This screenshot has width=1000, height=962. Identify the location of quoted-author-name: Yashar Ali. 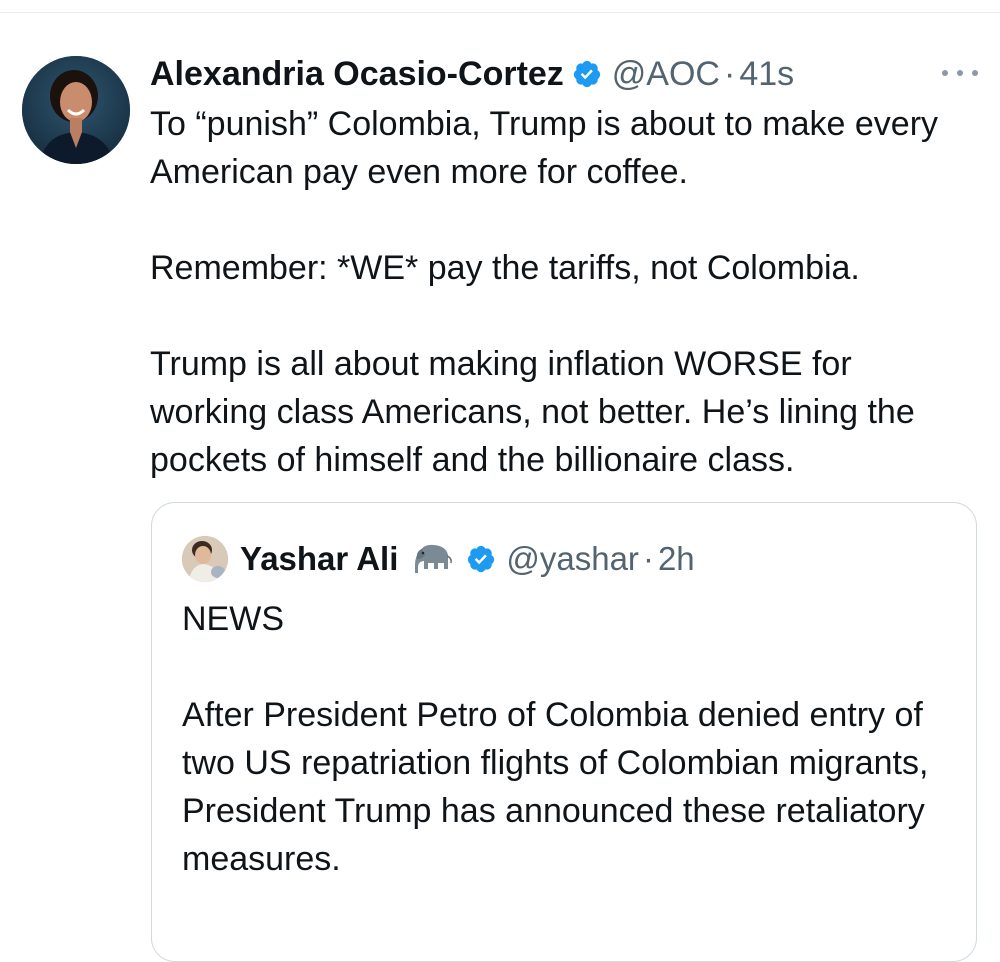
(319, 558).